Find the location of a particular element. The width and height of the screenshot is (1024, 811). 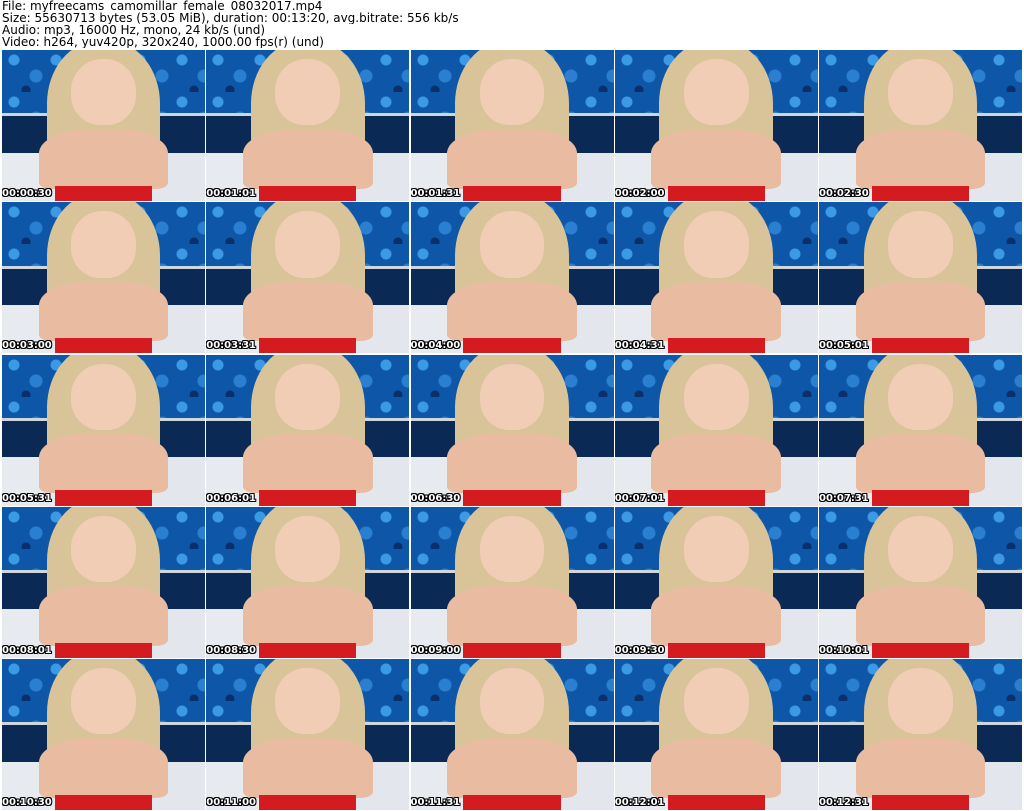

video-thumbnail: 00:12:31 is located at coordinates (920, 734).